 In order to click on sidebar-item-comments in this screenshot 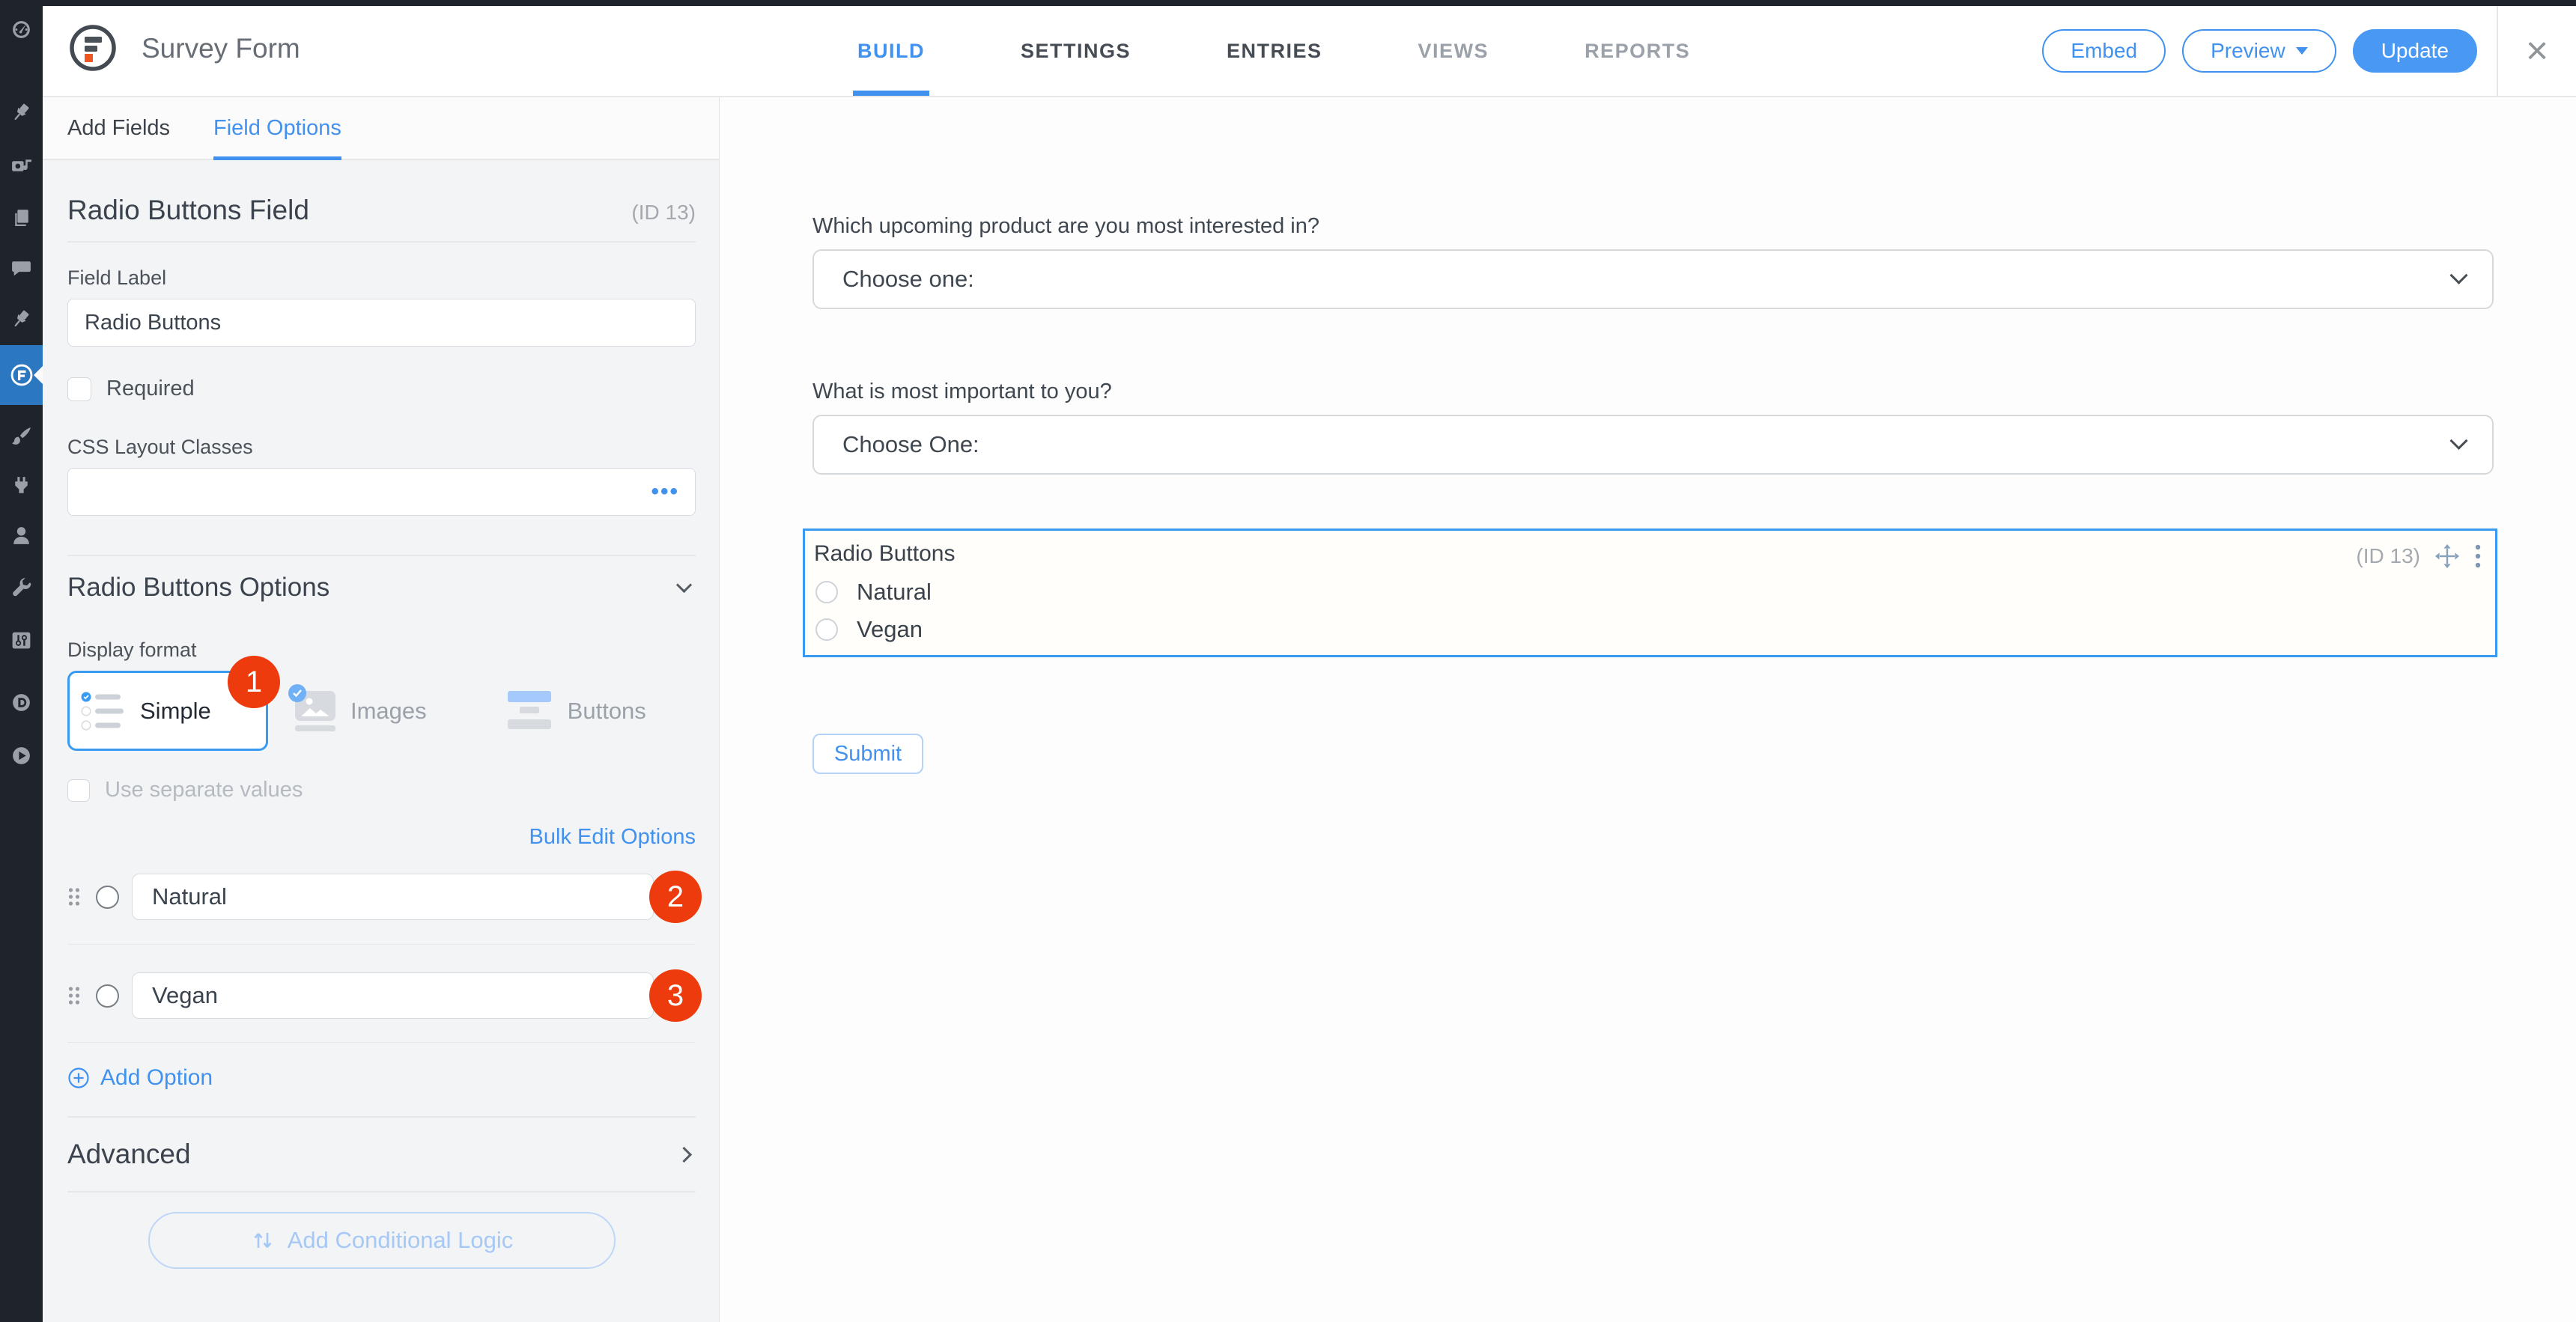, I will do `click(21, 268)`.